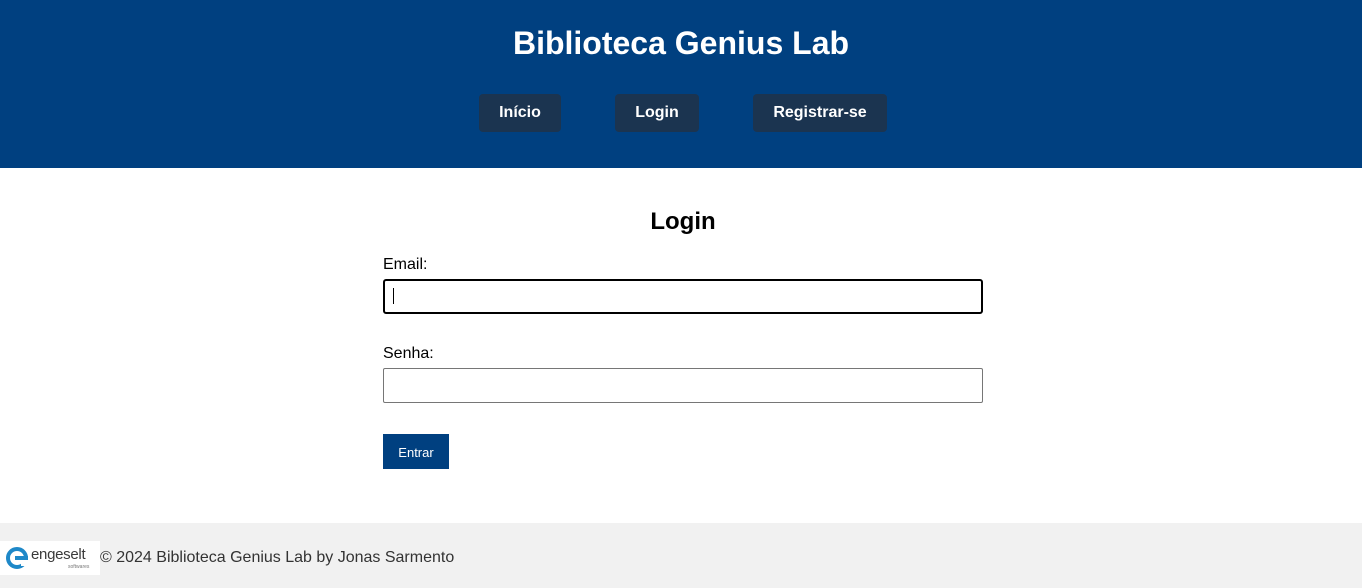  Describe the element at coordinates (79, 567) in the screenshot. I see `logo-subtitle: softwares` at that location.